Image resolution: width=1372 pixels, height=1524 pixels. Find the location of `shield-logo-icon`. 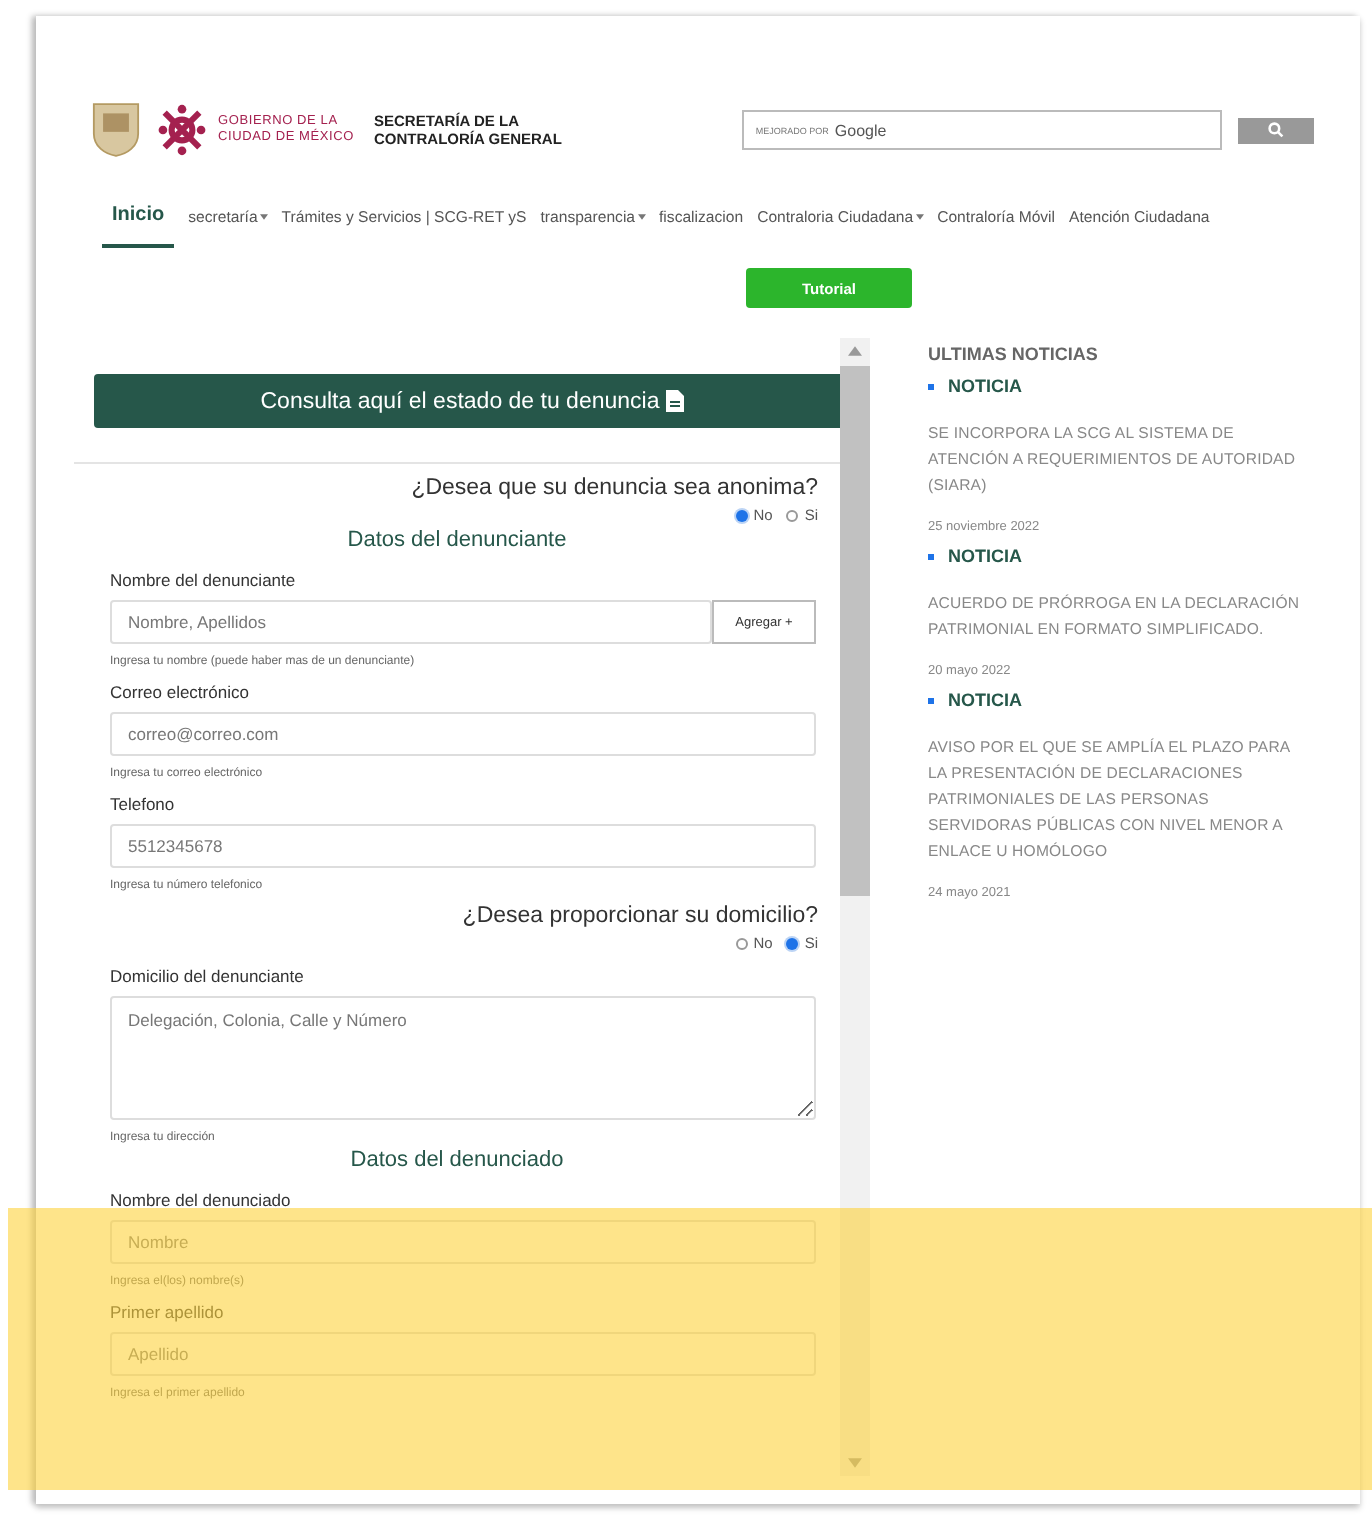

shield-logo-icon is located at coordinates (116, 130).